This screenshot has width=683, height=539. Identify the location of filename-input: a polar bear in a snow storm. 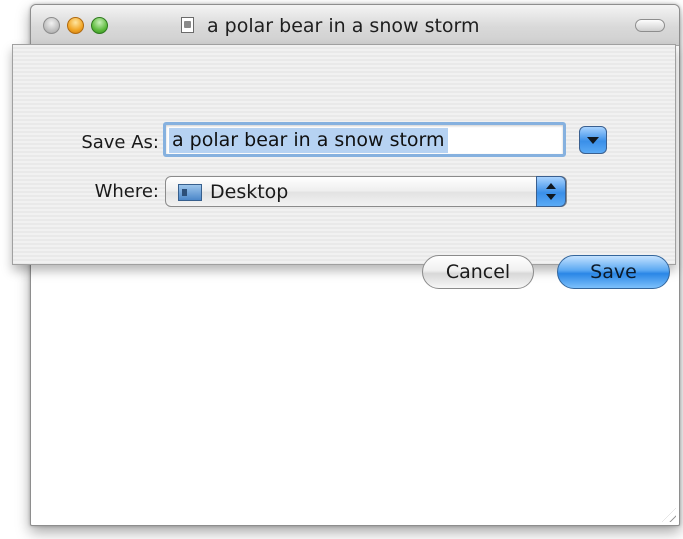
(364, 139).